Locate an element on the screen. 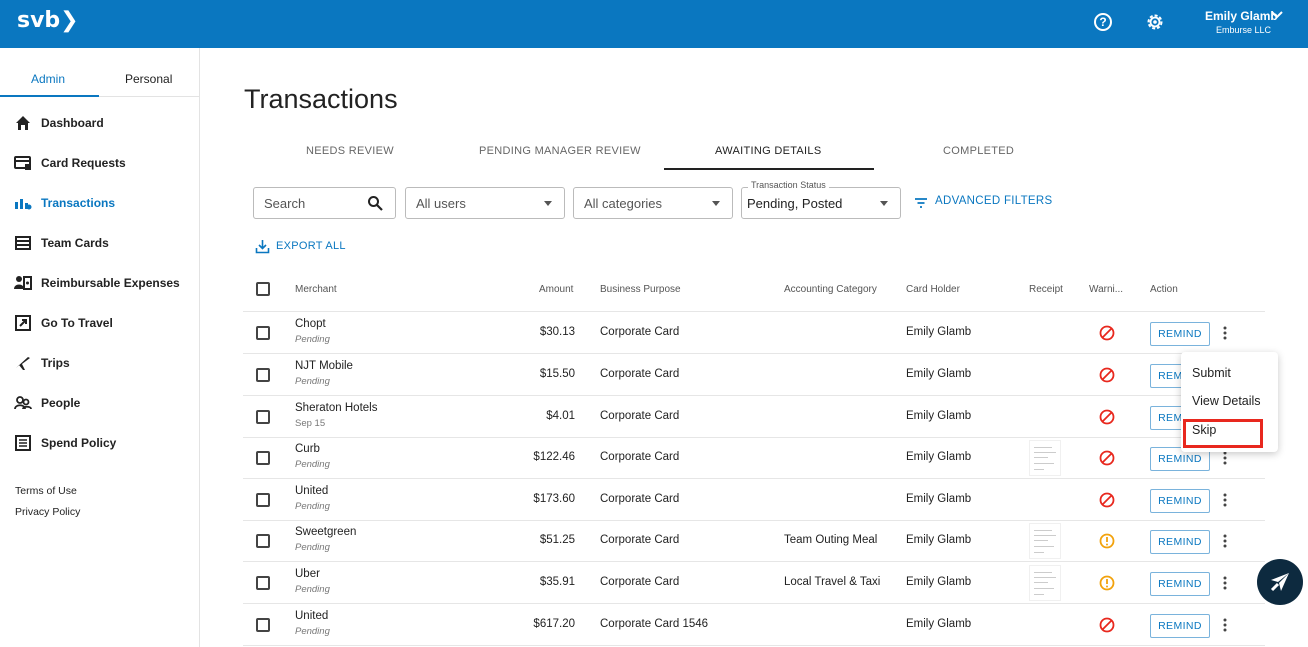 The width and height of the screenshot is (1308, 647). column-header-accounting-category: Accounting Category is located at coordinates (830, 289).